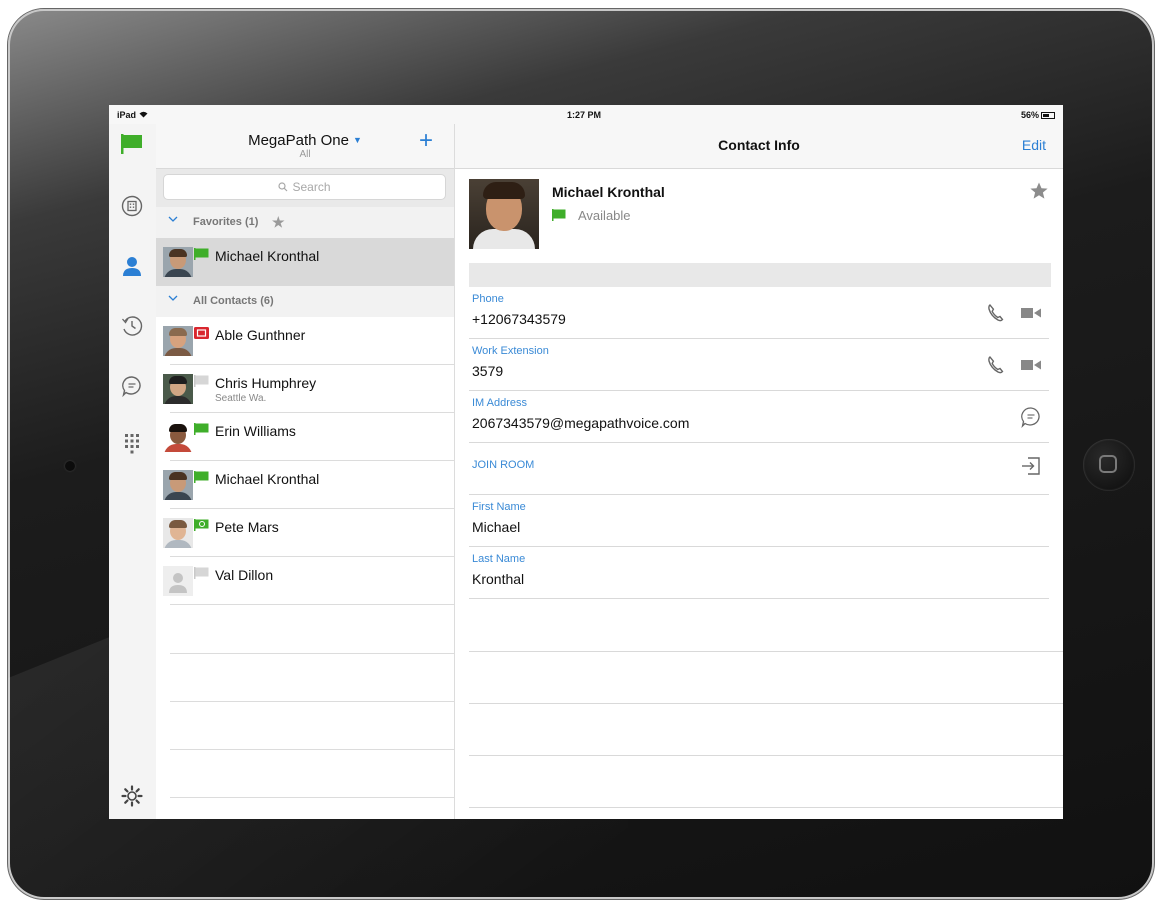  What do you see at coordinates (759, 417) in the screenshot?
I see `im-address-field: IM Address 2067343579@megapathvoice.com` at bounding box center [759, 417].